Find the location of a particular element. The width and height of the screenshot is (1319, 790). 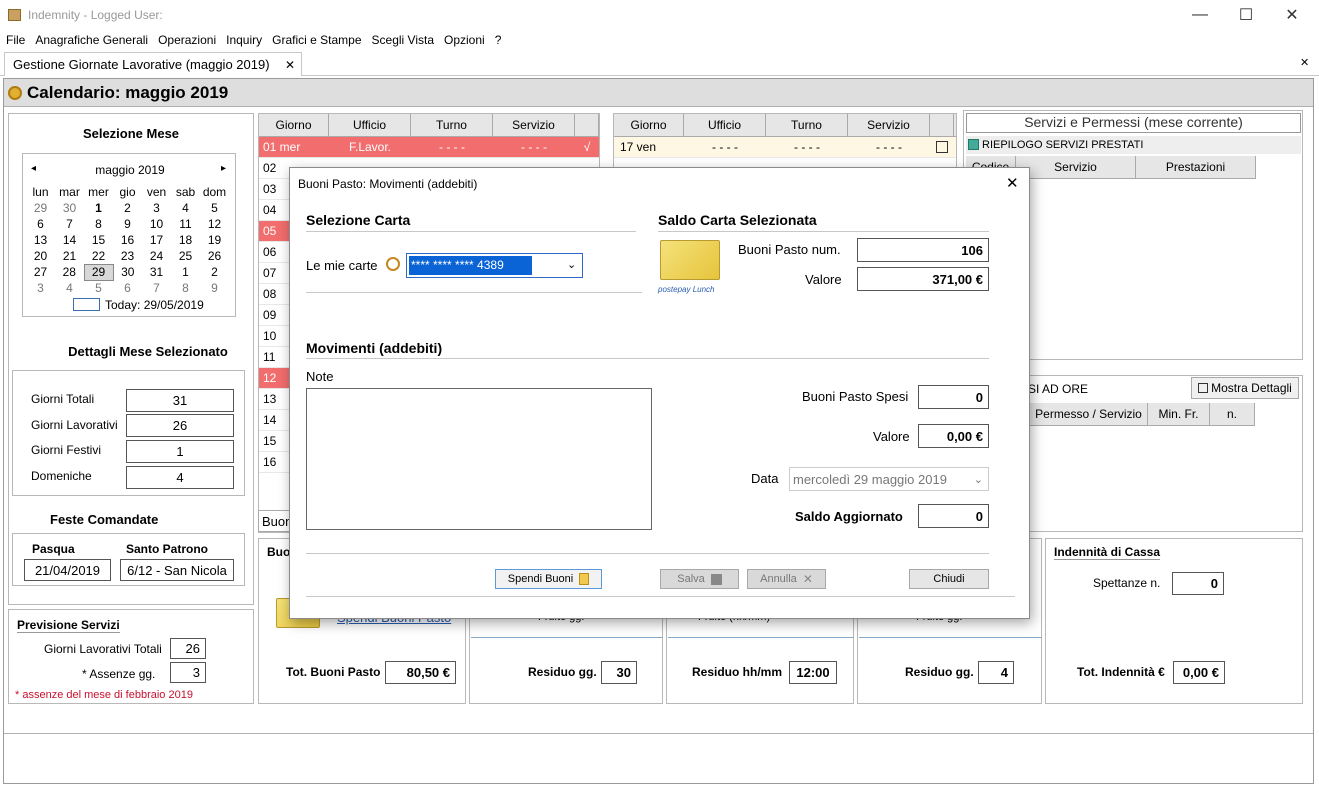

spendi-buoni-button: Spendi Buoni is located at coordinates (548, 579).